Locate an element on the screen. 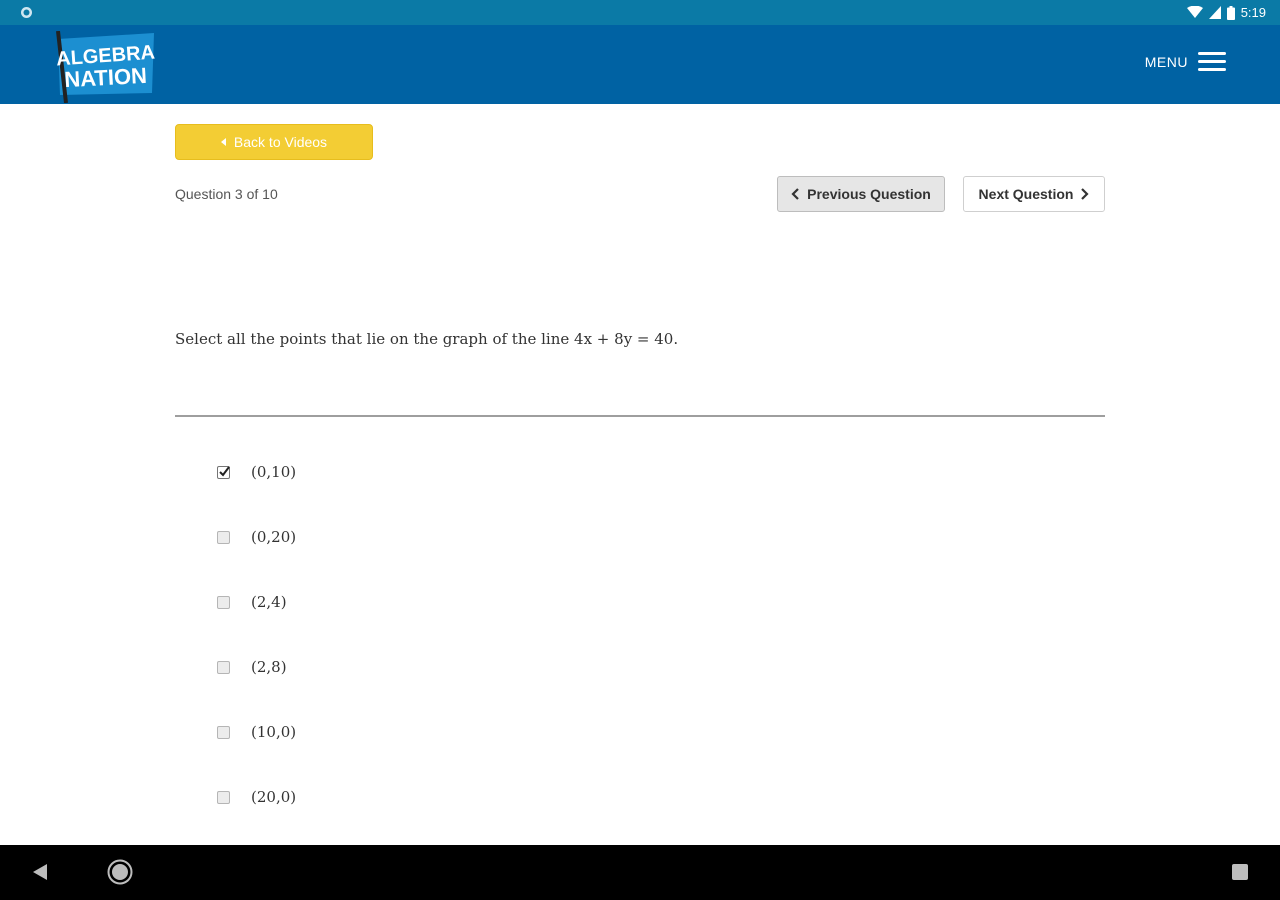 The width and height of the screenshot is (1280, 900). status-icons: 5:19 is located at coordinates (1226, 12).